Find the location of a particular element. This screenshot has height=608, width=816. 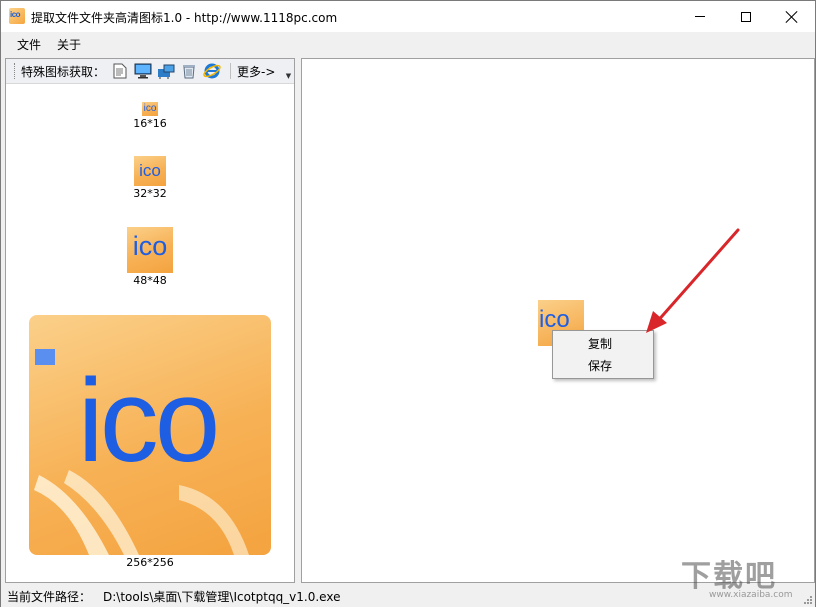

context-save: 保存 is located at coordinates (603, 366).